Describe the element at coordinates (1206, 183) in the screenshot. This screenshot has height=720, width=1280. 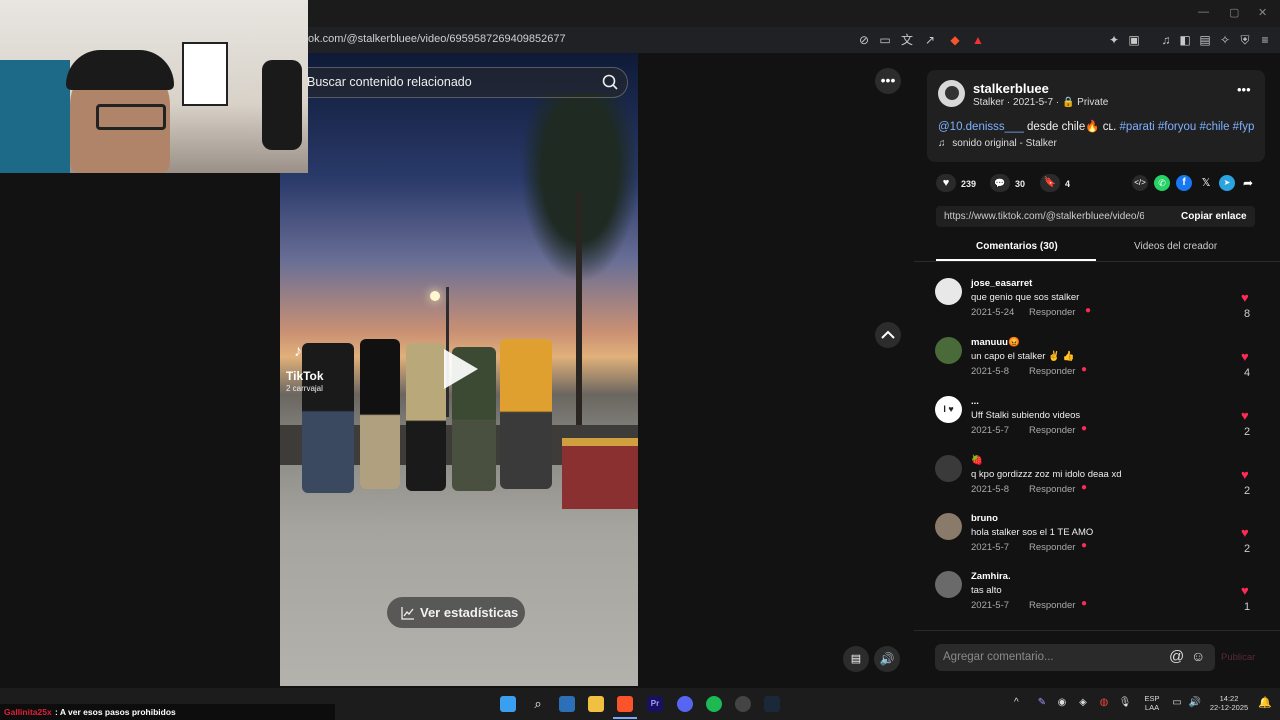
I see `x-twitter-icon: 𝕏` at that location.